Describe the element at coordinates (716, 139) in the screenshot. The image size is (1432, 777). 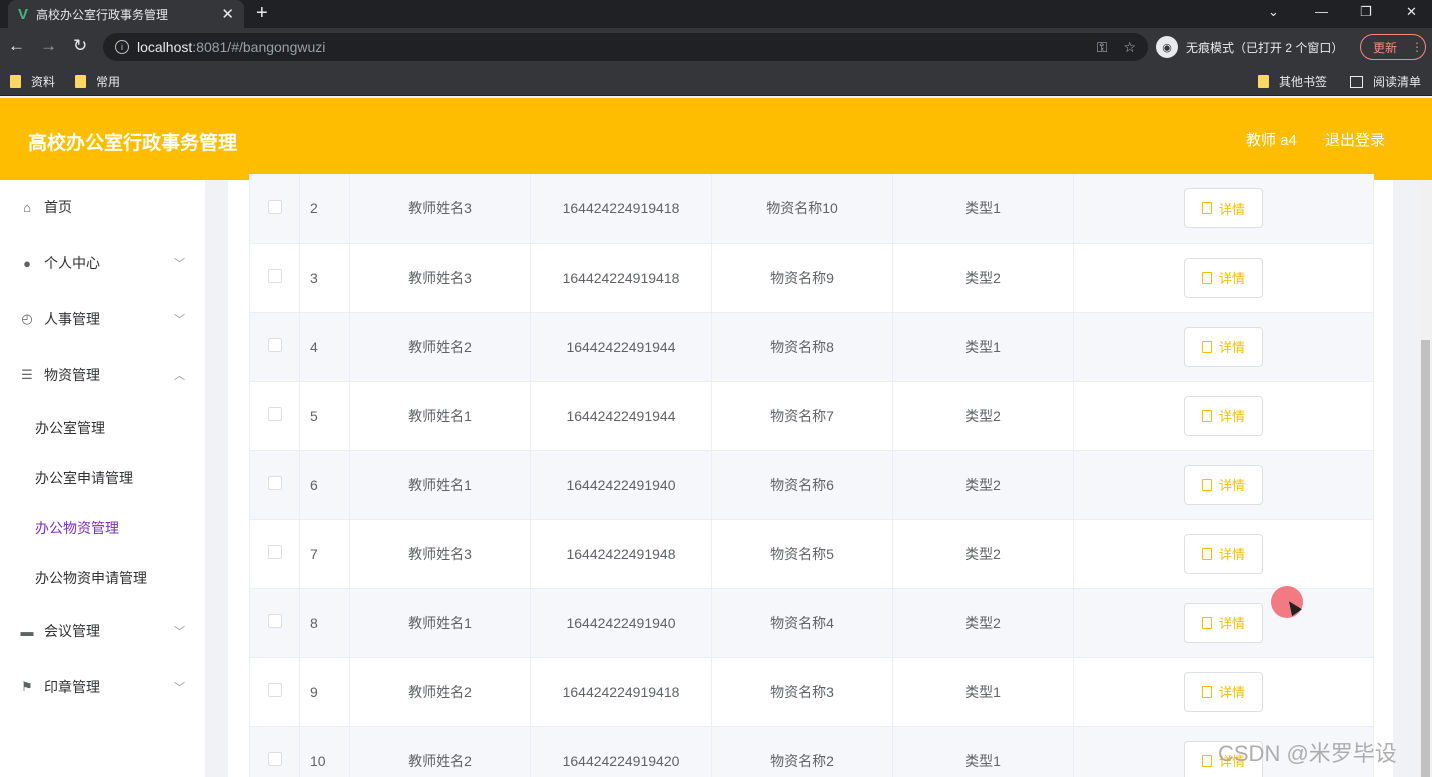
I see `app-header: 高校办公室行政事务管理 教师 a4 退出登录` at that location.